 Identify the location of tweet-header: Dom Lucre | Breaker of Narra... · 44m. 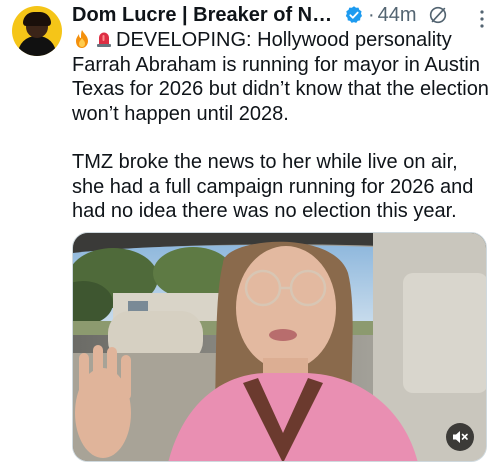
(260, 15).